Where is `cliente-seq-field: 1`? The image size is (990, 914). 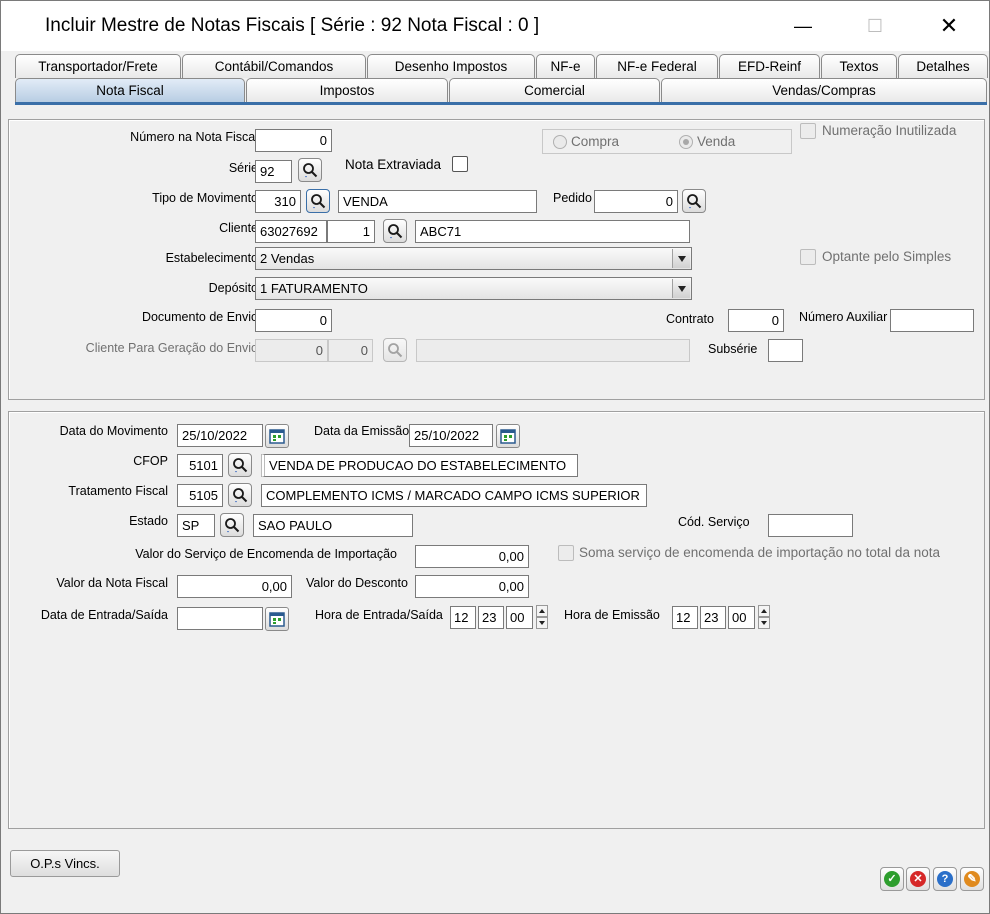
cliente-seq-field: 1 is located at coordinates (351, 231).